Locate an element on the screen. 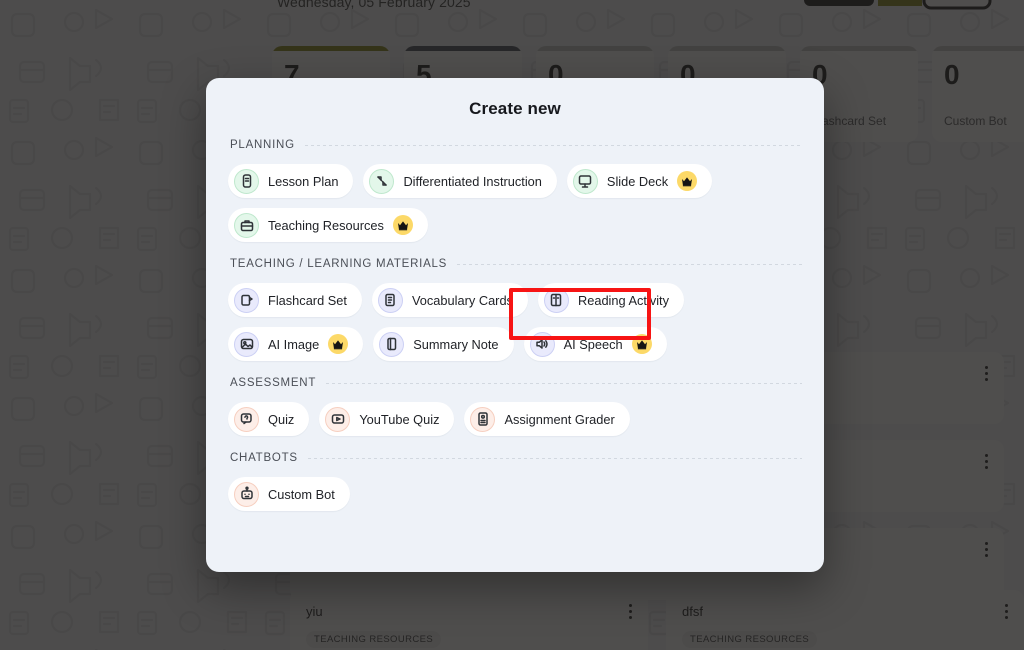  image-icon is located at coordinates (246, 344).